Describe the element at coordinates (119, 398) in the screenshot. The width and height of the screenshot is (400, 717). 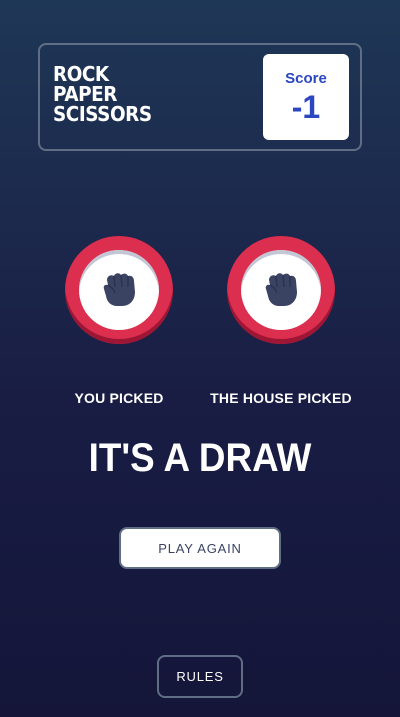
I see `you-picked-label: YOU PICKED` at that location.